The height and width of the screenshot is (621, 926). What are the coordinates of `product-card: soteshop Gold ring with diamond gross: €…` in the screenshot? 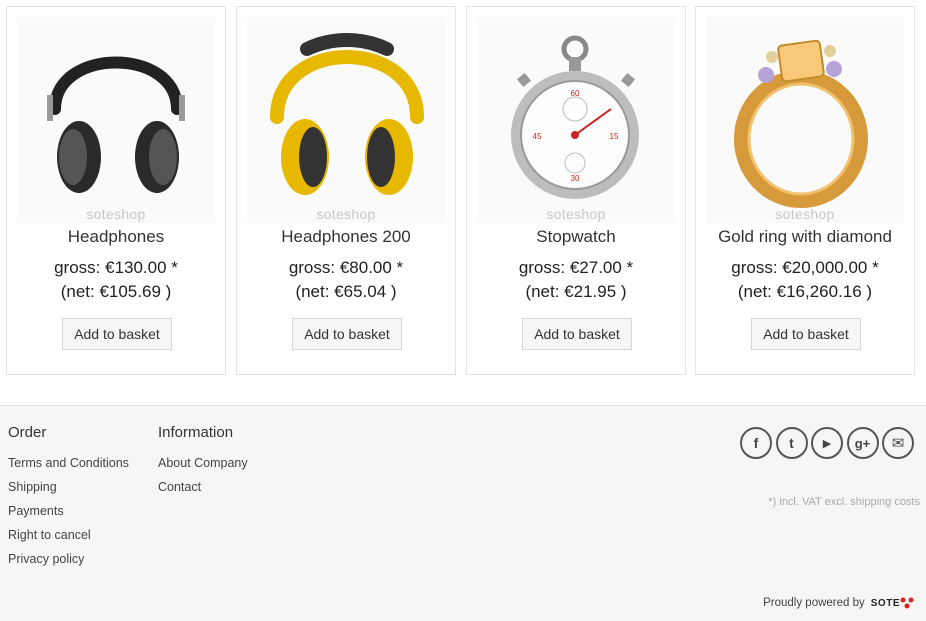 It's located at (805, 190).